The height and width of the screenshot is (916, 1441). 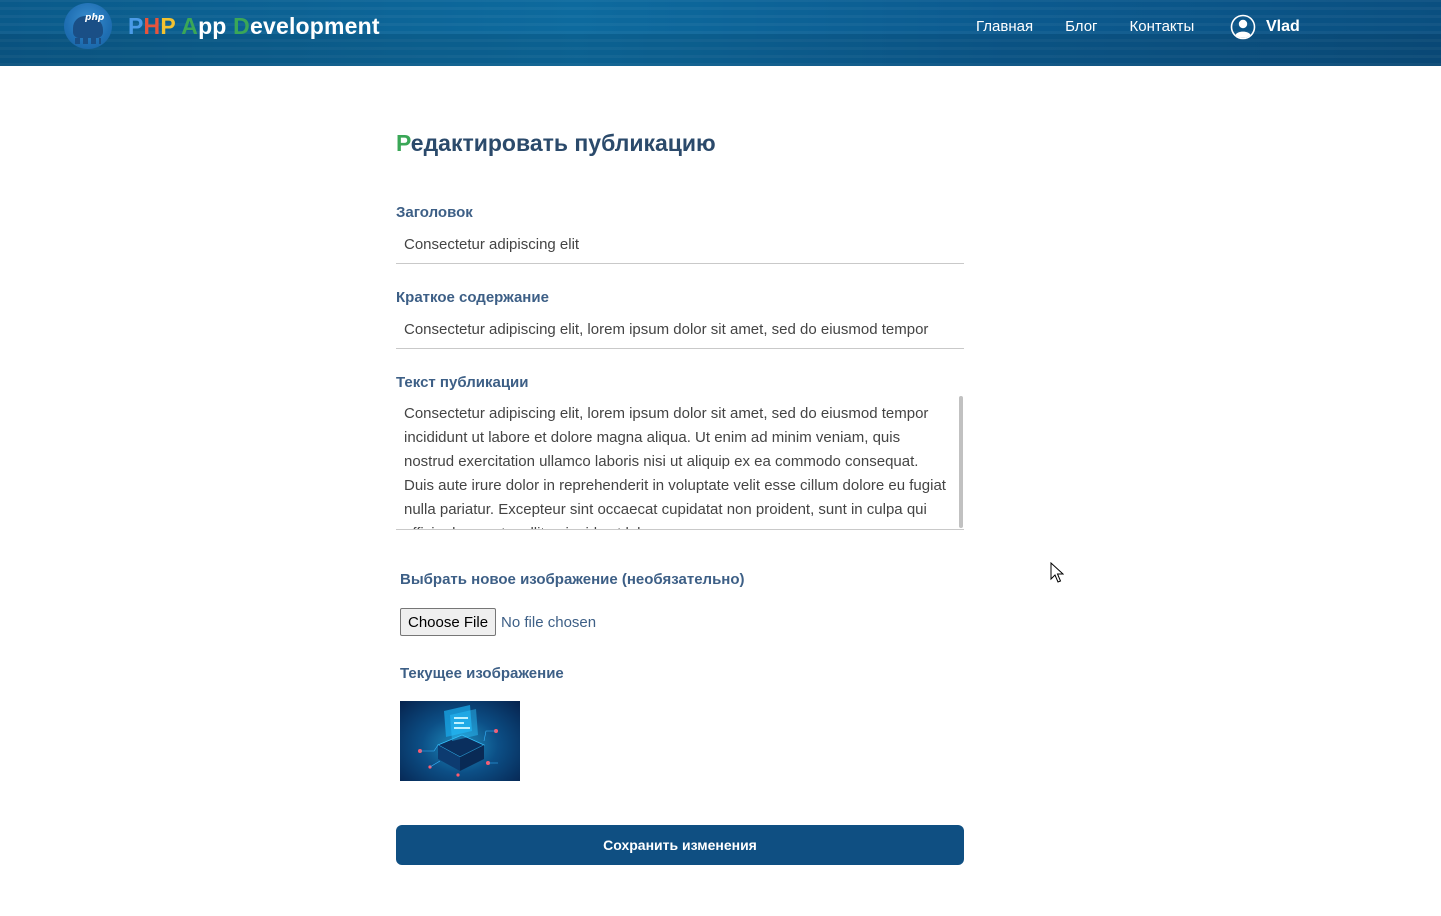 What do you see at coordinates (680, 845) in the screenshot?
I see `save-changes-button: Сохранить изменения` at bounding box center [680, 845].